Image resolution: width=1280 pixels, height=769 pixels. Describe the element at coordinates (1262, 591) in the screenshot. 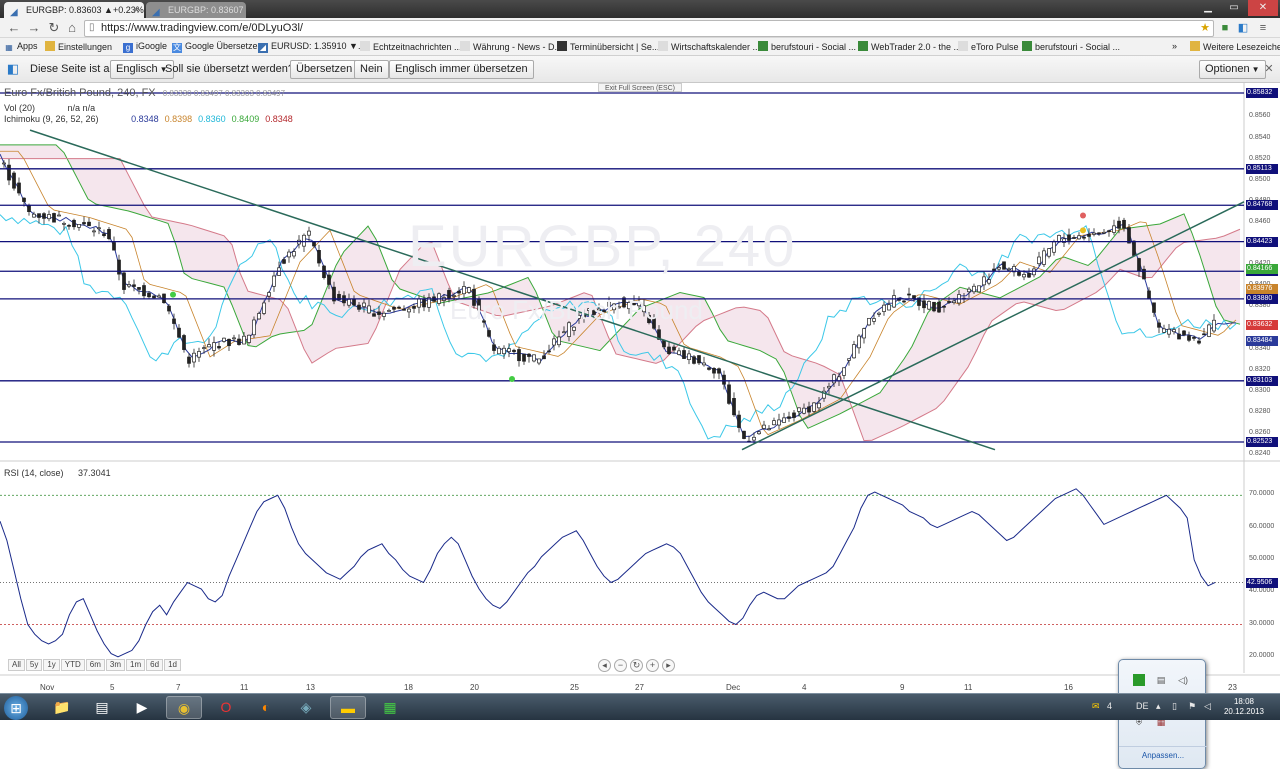

I see `rsi-tick-label: 40.0000` at that location.